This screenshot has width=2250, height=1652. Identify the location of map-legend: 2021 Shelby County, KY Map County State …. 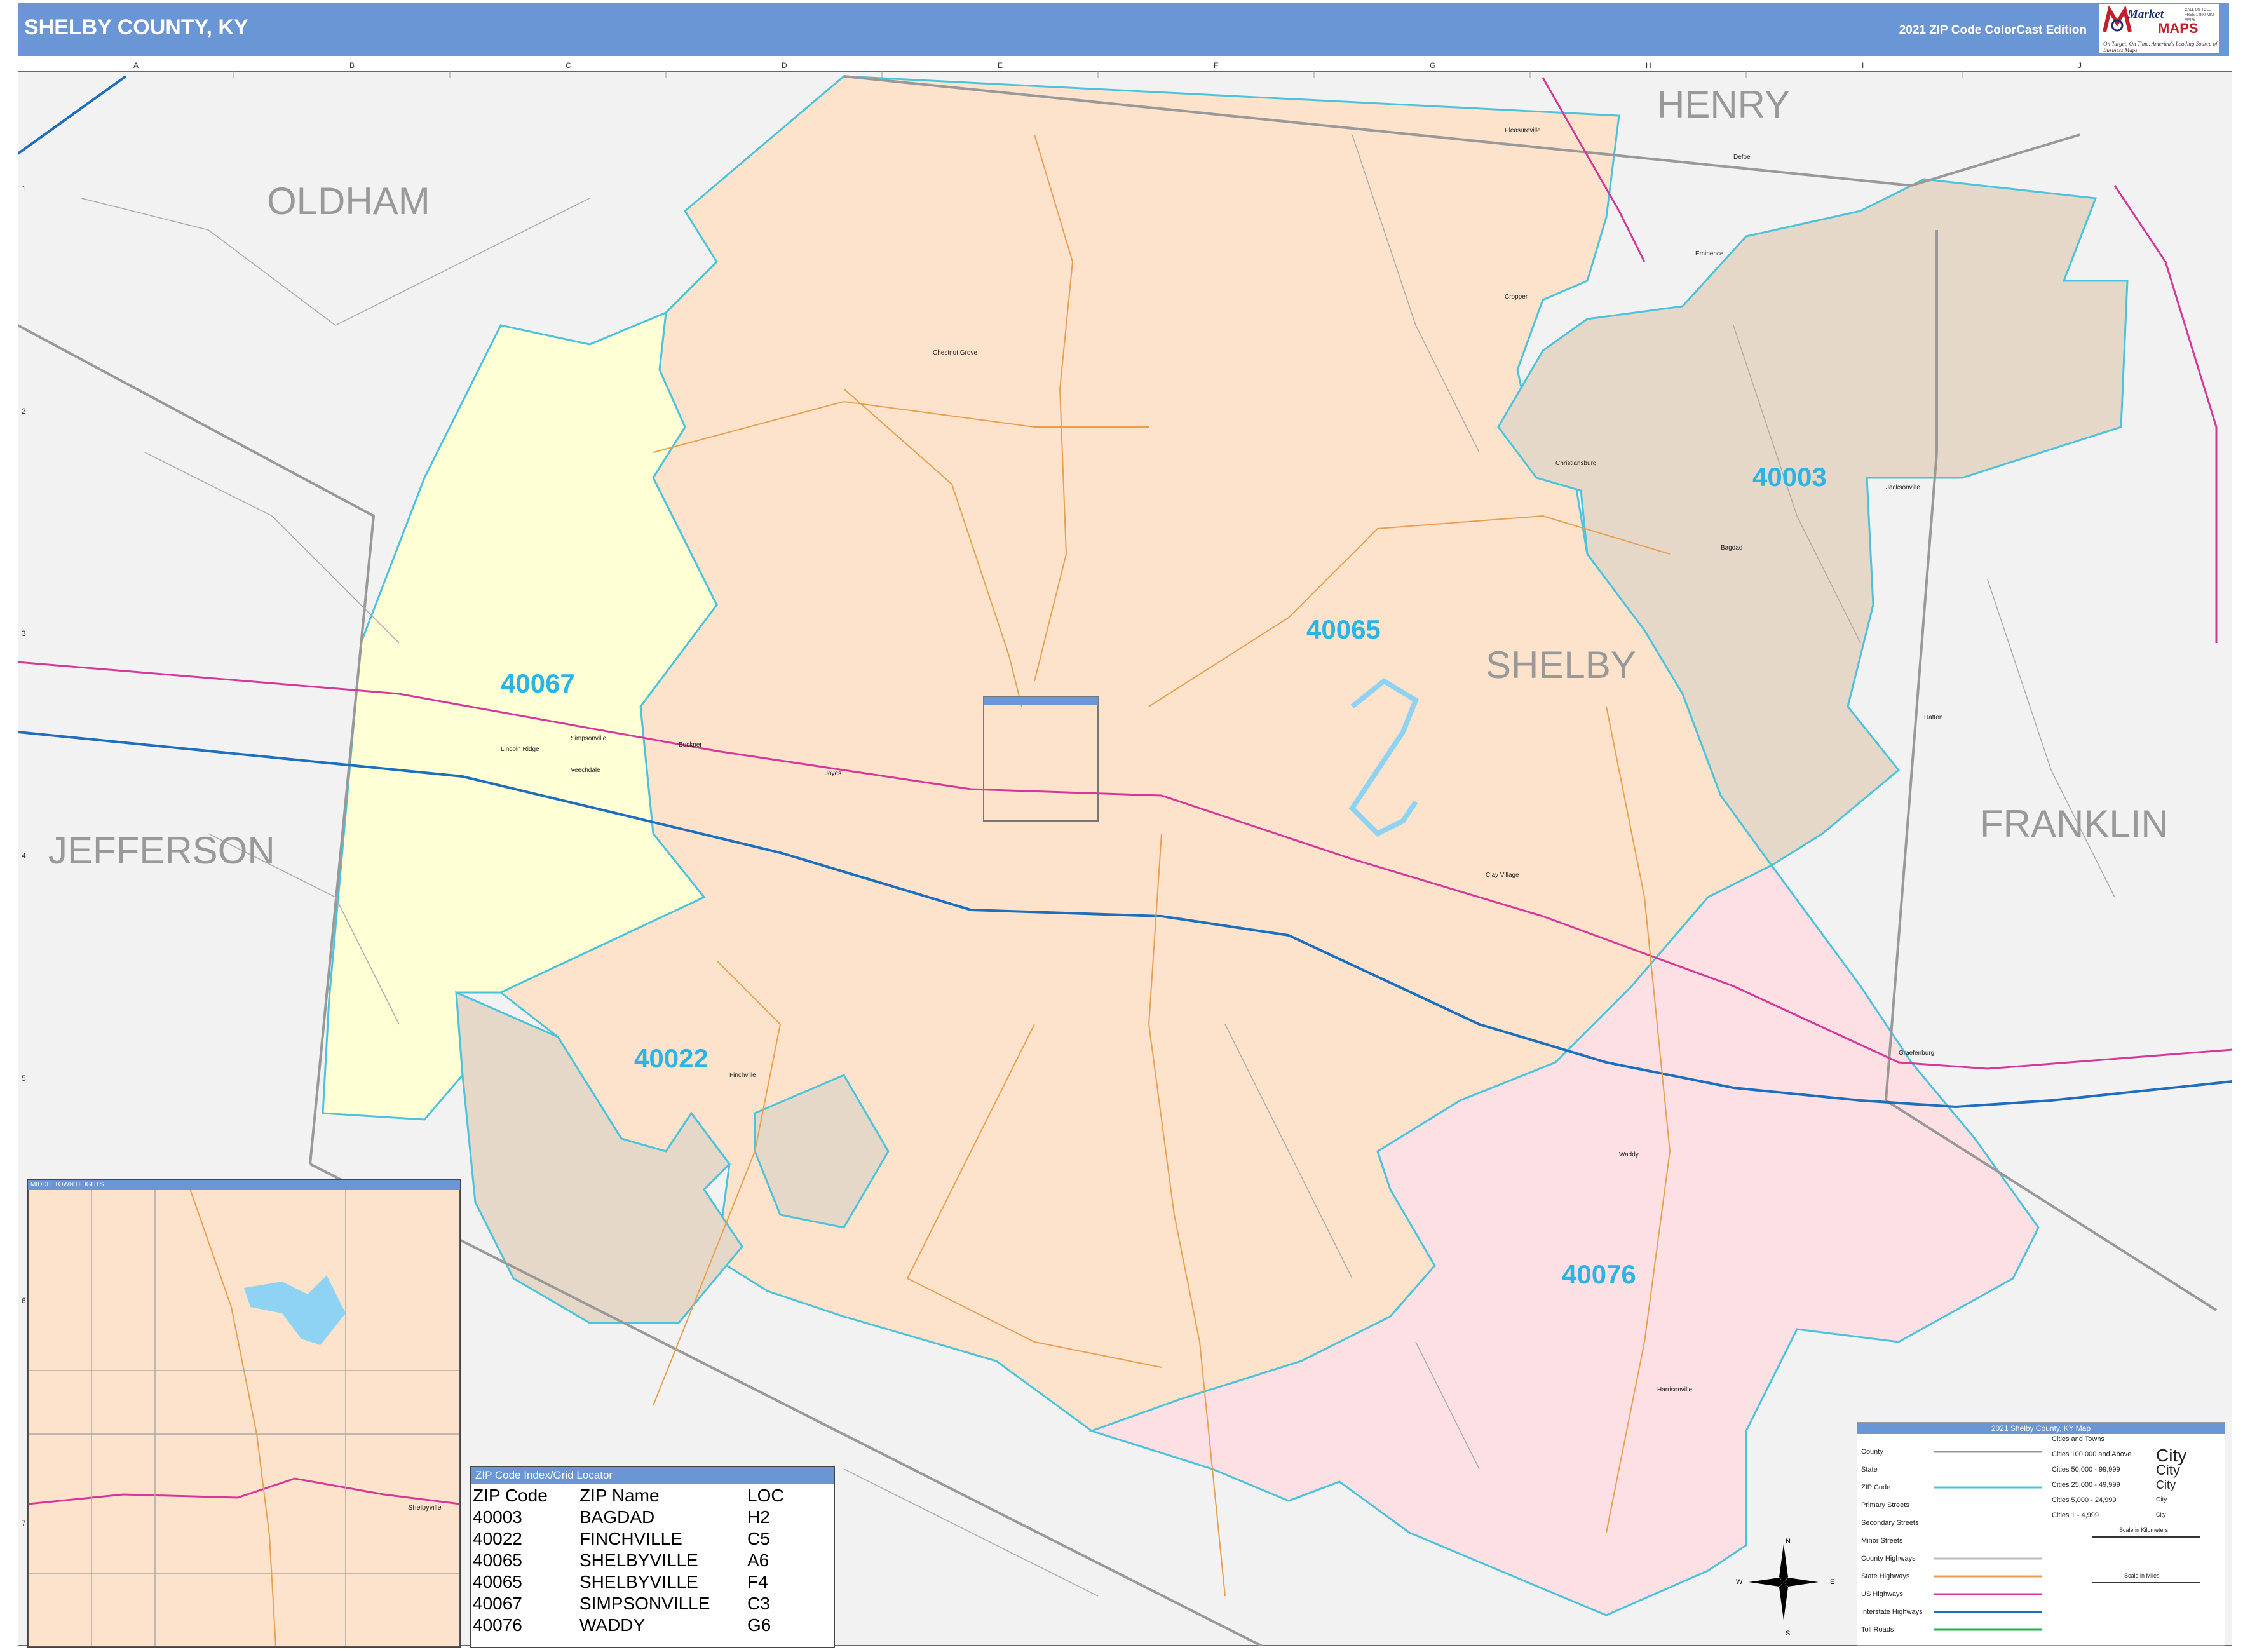
(2041, 1534).